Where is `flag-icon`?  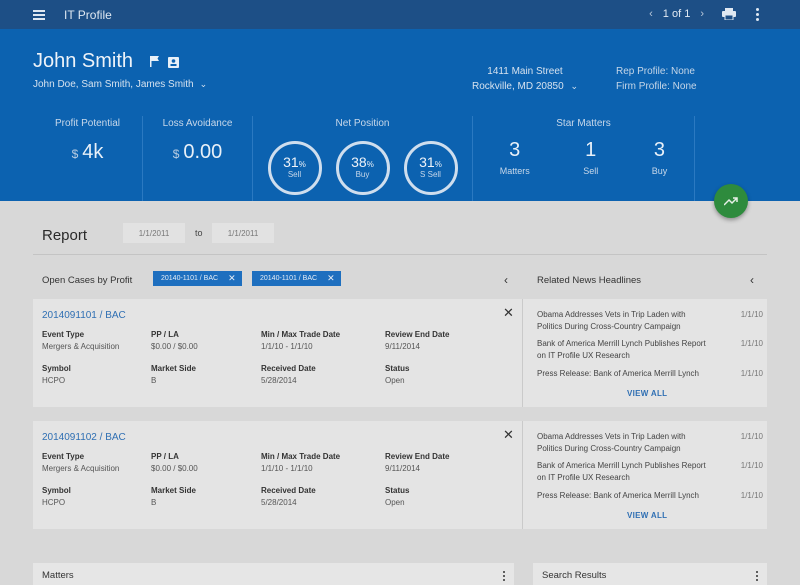
flag-icon is located at coordinates (155, 61).